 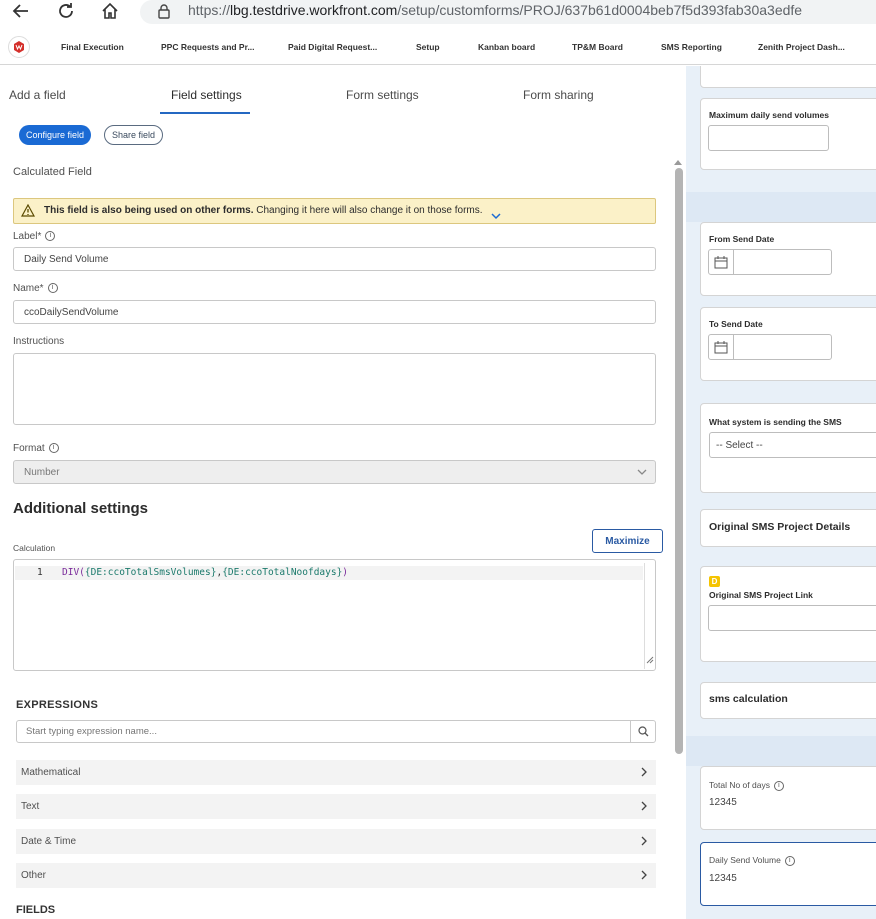 I want to click on daily-send-volume-value: 12345, so click(x=723, y=878).